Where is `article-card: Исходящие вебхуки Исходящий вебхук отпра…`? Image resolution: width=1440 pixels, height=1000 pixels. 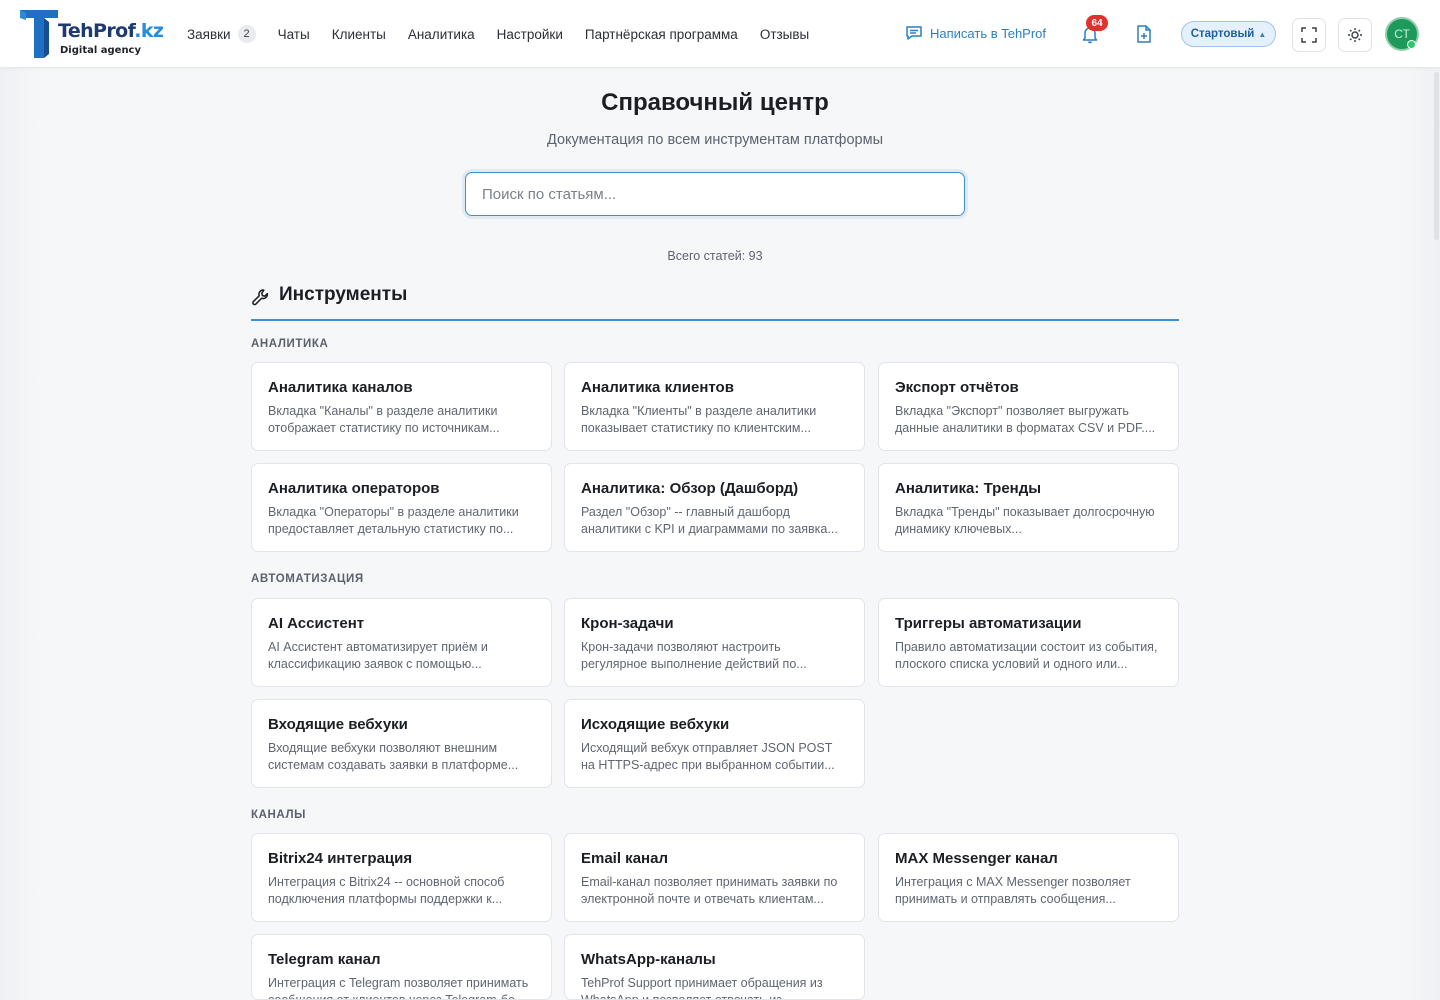 article-card: Исходящие вебхуки Исходящий вебхук отпра… is located at coordinates (714, 743).